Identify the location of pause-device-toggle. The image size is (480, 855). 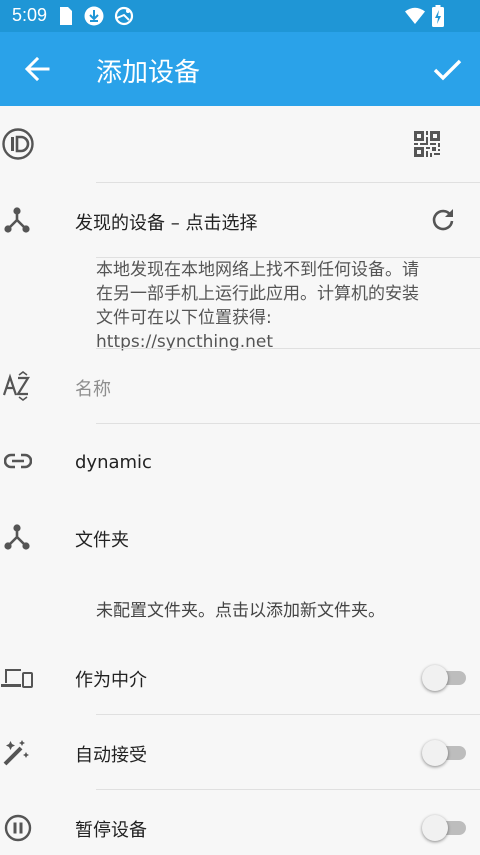
(444, 828).